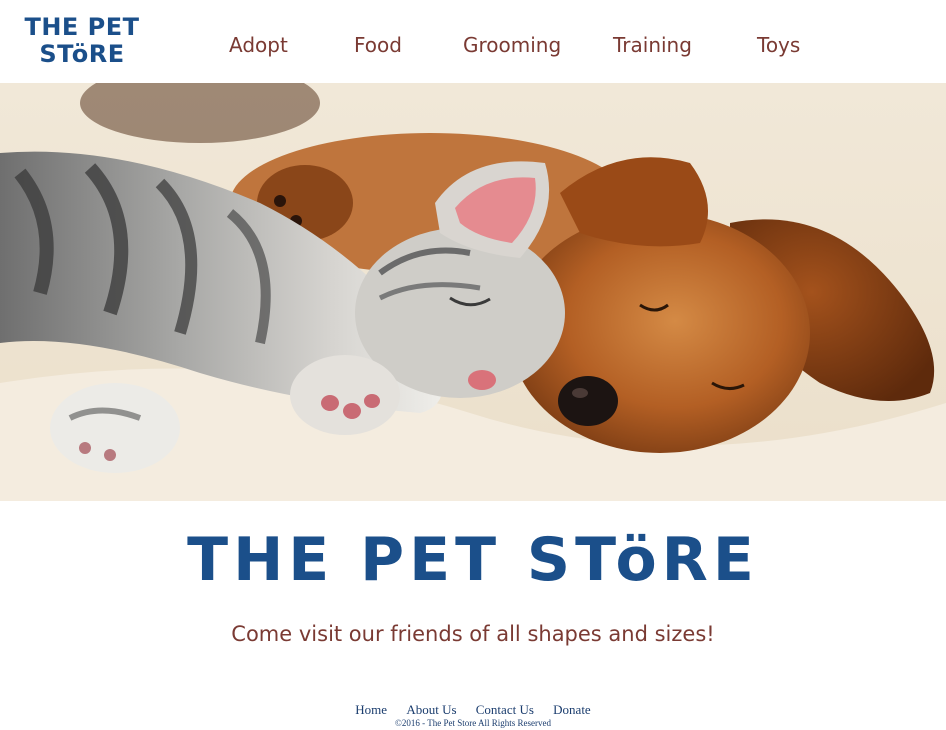 The width and height of the screenshot is (946, 730). I want to click on nav-grooming: Grooming, so click(512, 45).